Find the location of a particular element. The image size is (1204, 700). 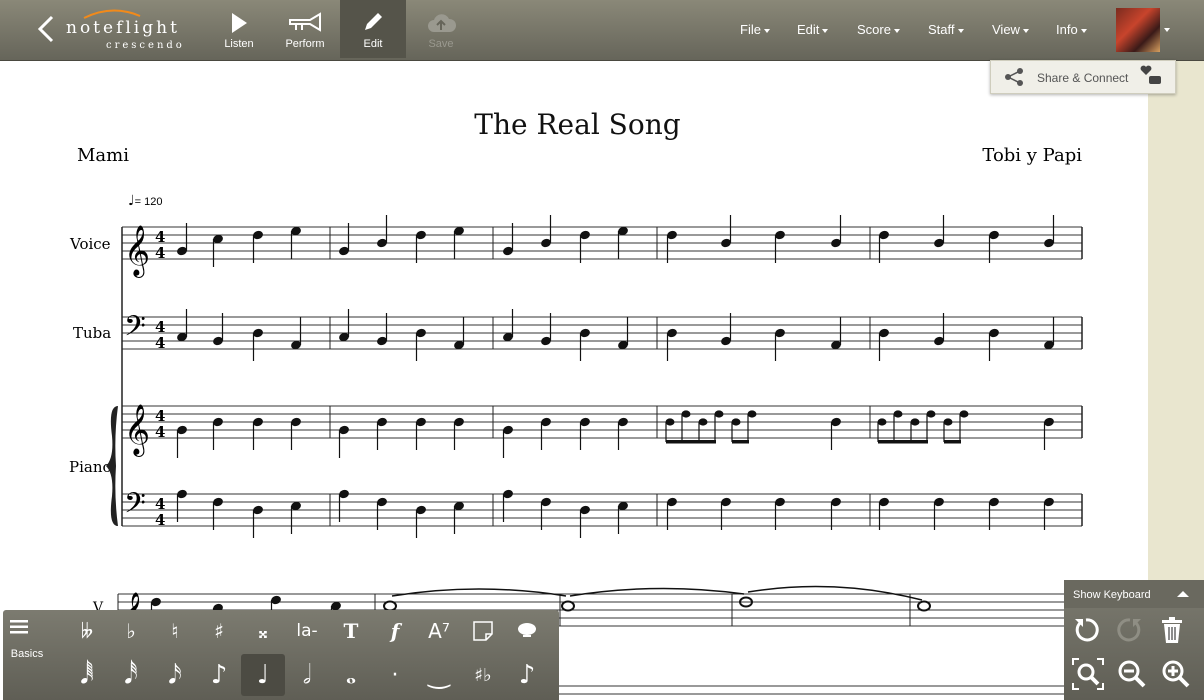

32nd-note-button: 𝅘𝅥𝅰 is located at coordinates (131, 675).